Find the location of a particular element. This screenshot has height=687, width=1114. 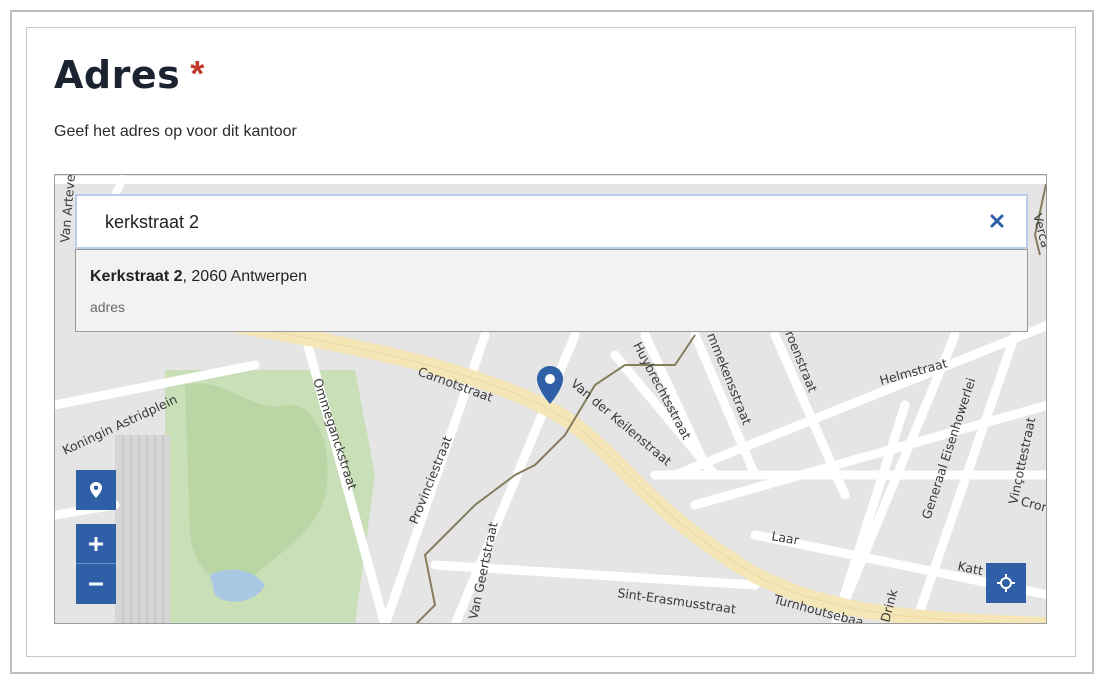

clear-search-button is located at coordinates (997, 221).